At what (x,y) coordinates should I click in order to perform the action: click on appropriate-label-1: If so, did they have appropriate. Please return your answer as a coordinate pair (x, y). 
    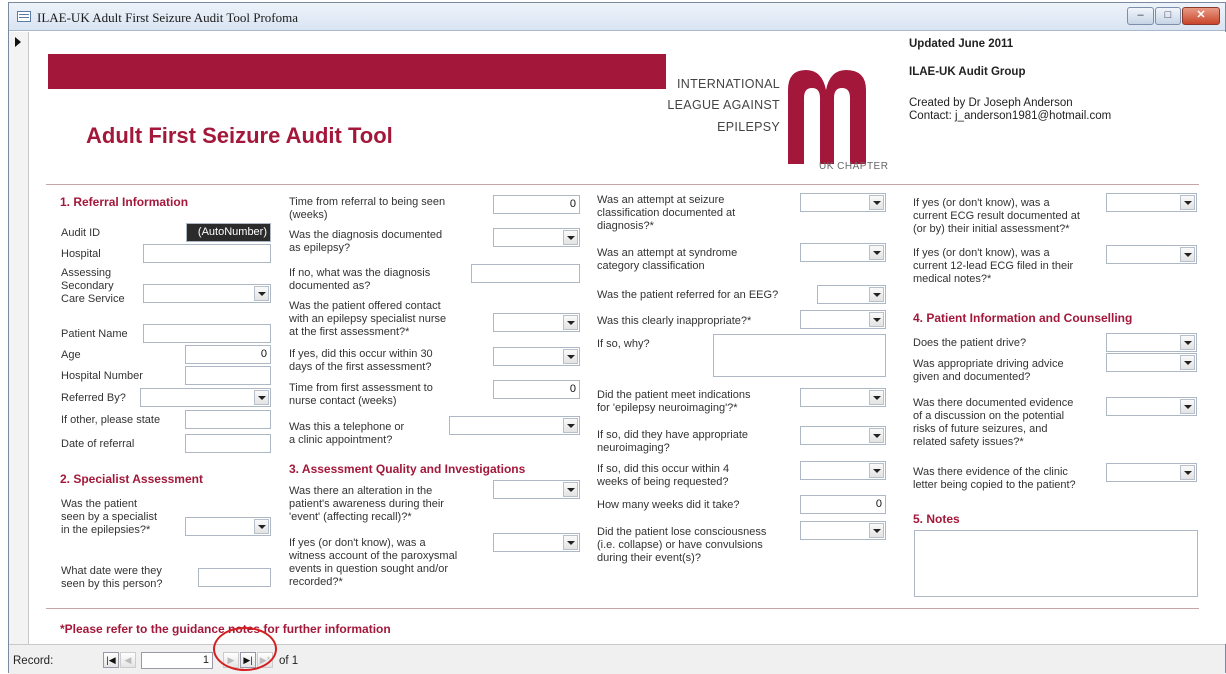
    Looking at the image, I should click on (673, 435).